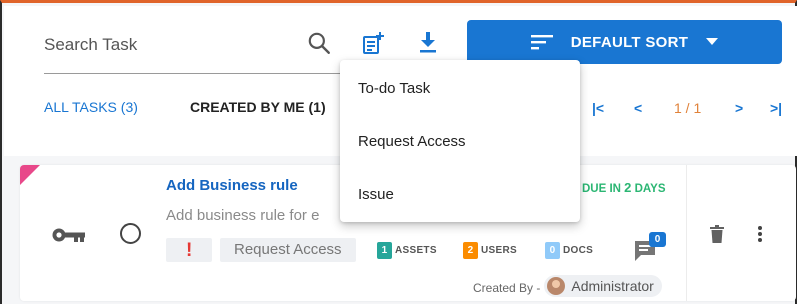 The image size is (797, 304). Describe the element at coordinates (416, 250) in the screenshot. I see `assets-label: ASSETS` at that location.